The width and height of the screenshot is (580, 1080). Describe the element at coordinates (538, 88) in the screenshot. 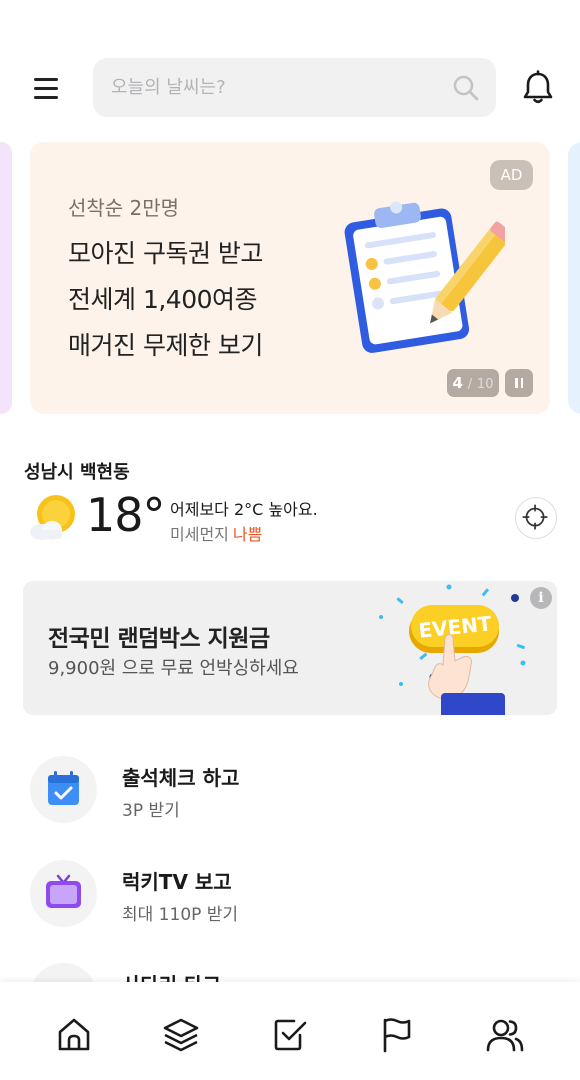

I see `bell-icon` at that location.